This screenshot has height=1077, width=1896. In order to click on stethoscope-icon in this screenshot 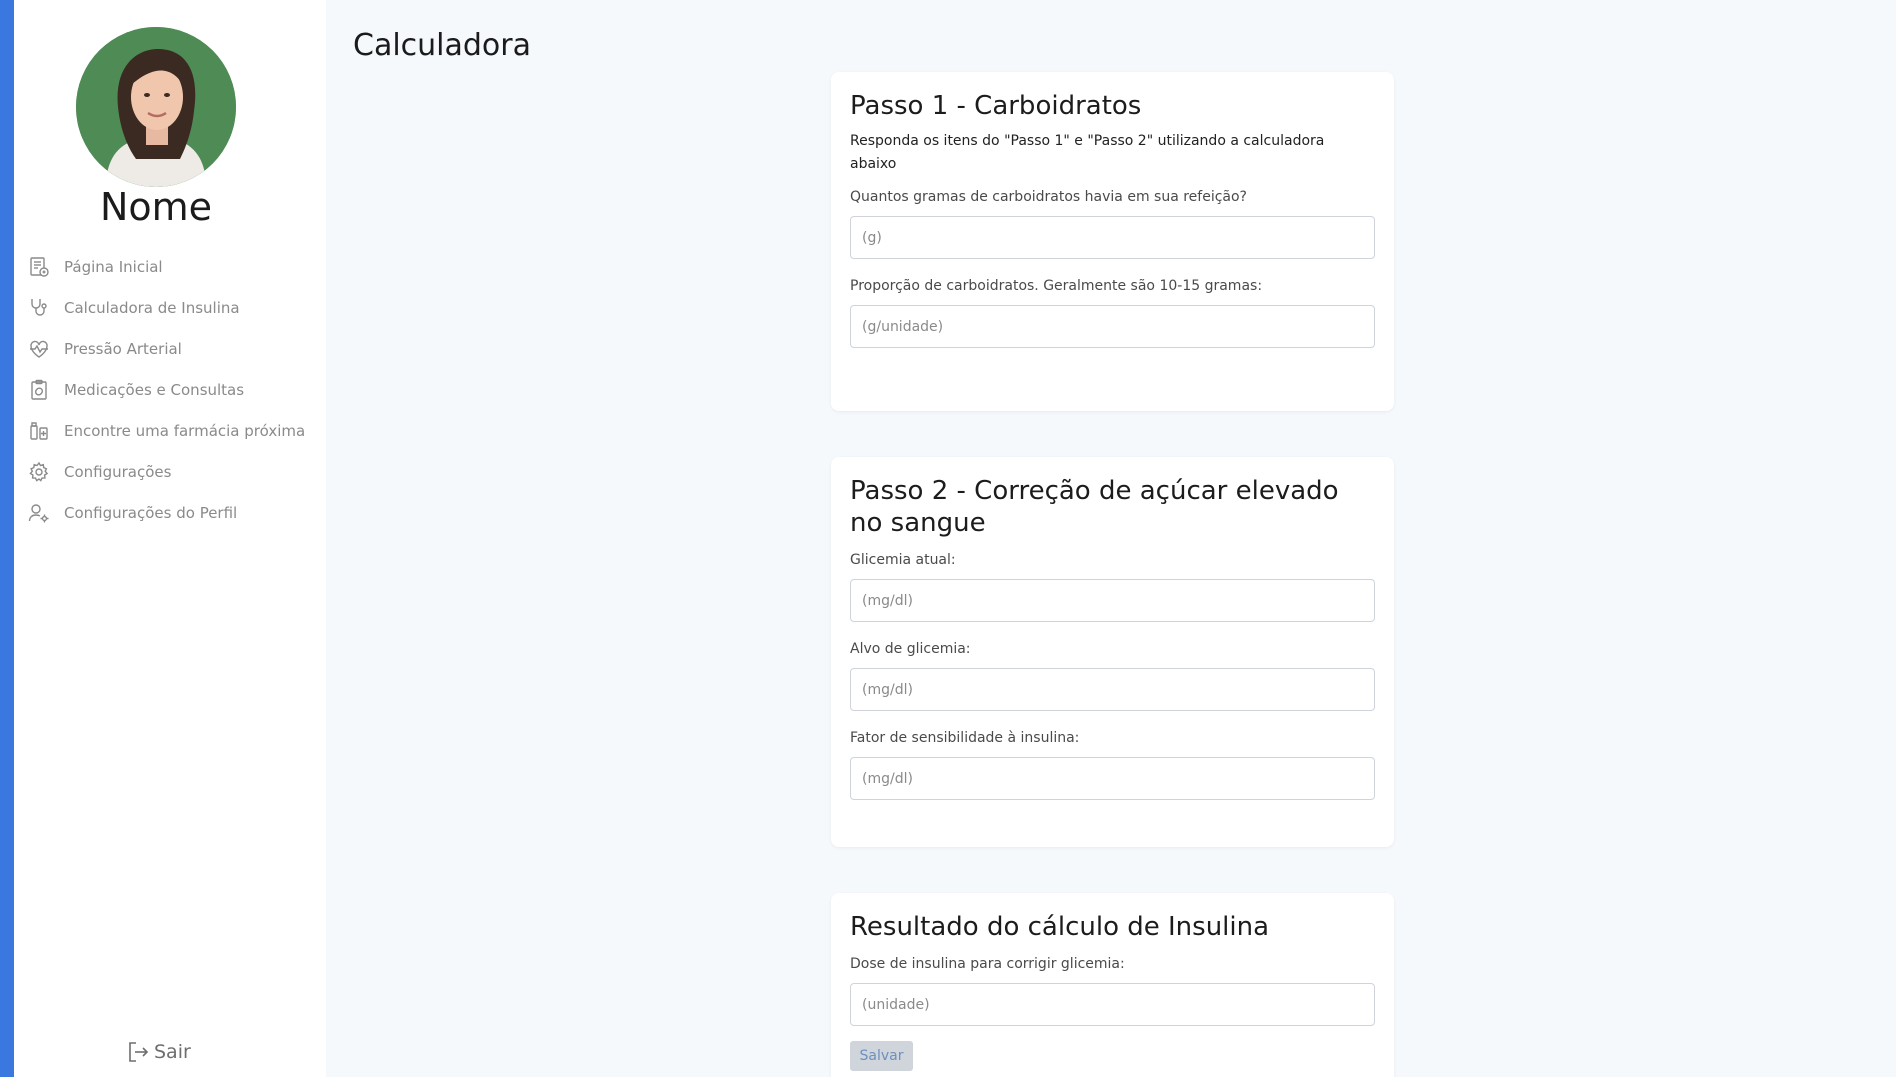, I will do `click(39, 308)`.